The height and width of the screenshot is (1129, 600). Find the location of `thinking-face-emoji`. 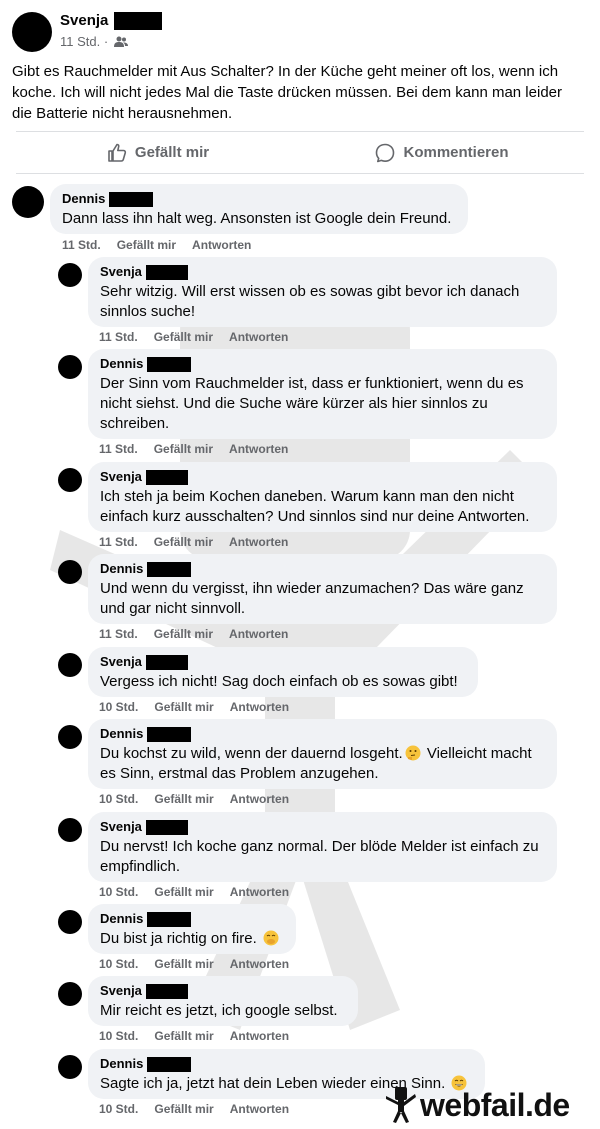

thinking-face-emoji is located at coordinates (413, 753).